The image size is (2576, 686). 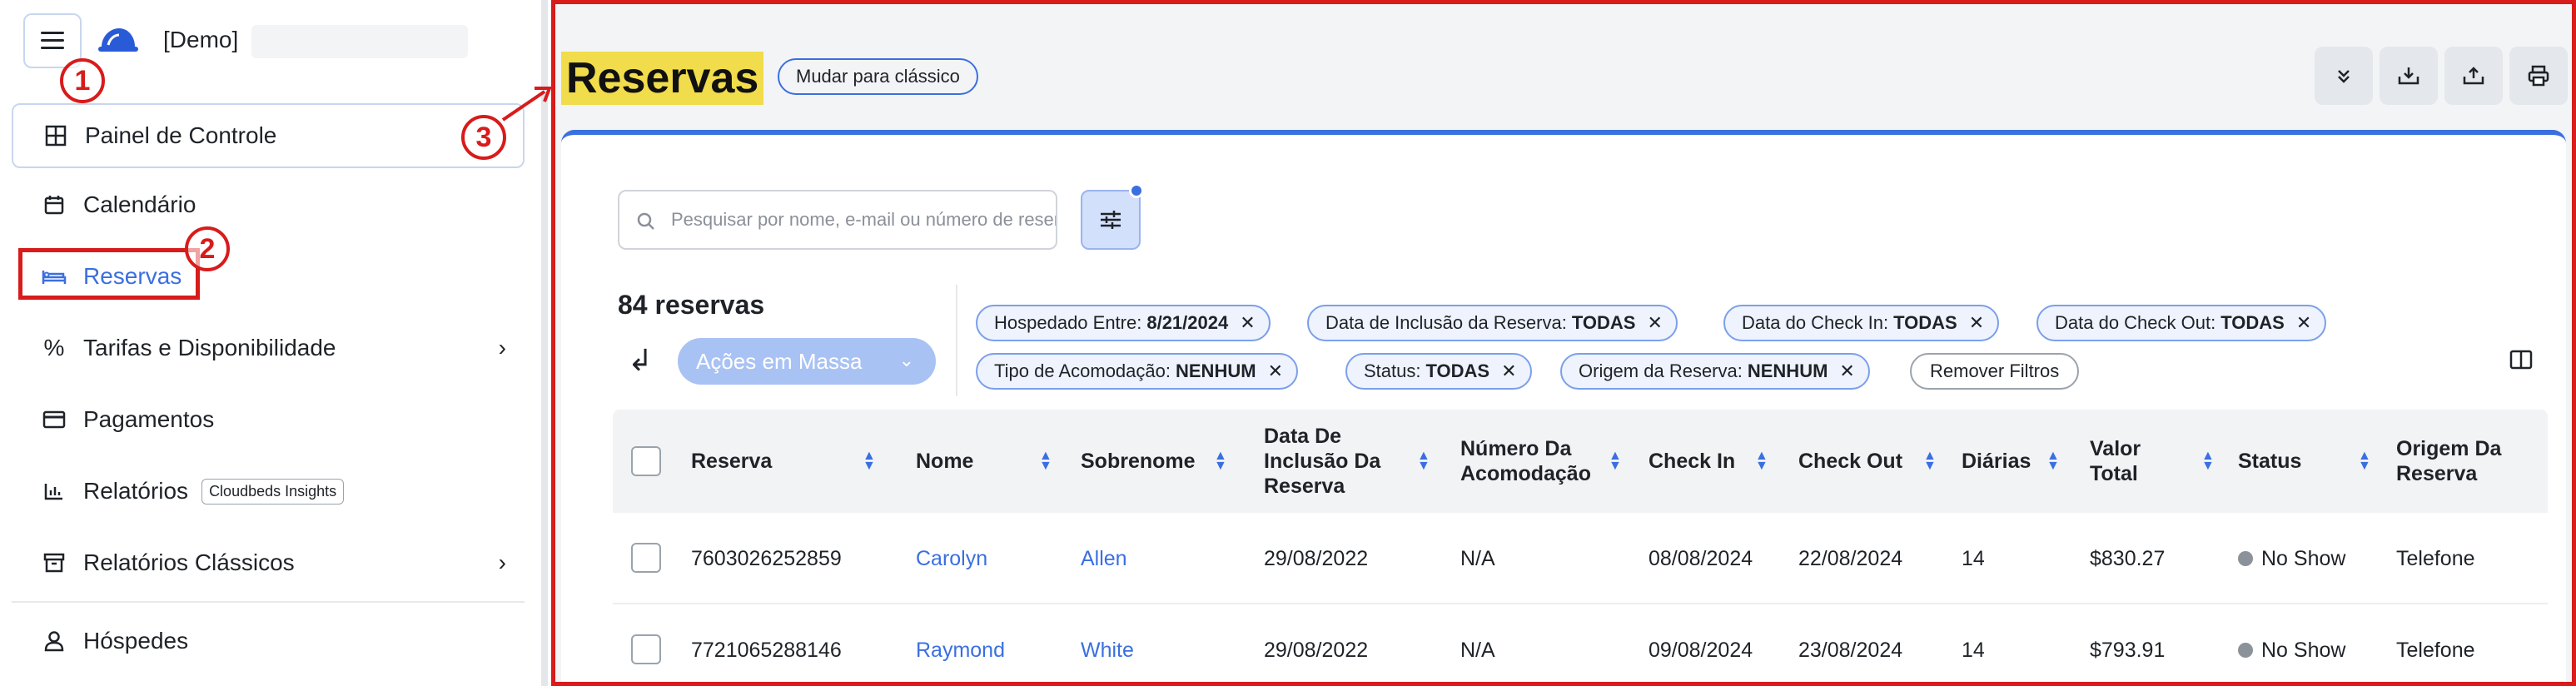 I want to click on property-name-redacted, so click(x=359, y=41).